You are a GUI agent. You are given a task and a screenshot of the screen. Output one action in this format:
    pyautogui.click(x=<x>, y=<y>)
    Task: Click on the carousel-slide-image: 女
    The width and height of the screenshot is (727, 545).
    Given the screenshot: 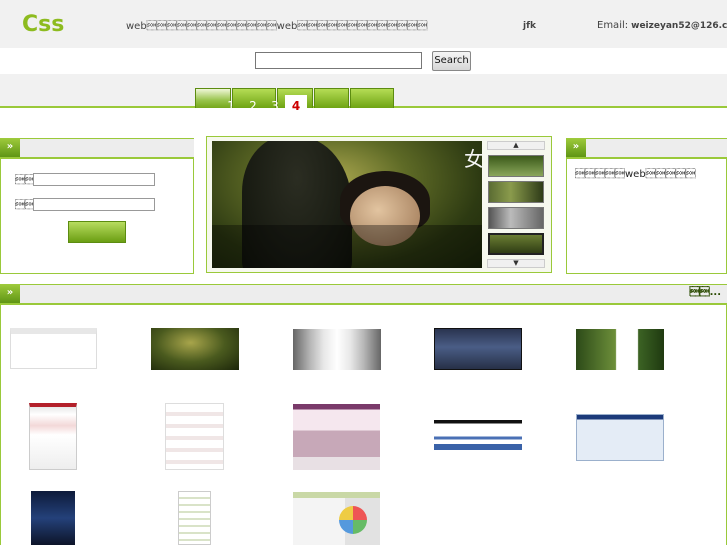 What is the action you would take?
    pyautogui.click(x=347, y=204)
    